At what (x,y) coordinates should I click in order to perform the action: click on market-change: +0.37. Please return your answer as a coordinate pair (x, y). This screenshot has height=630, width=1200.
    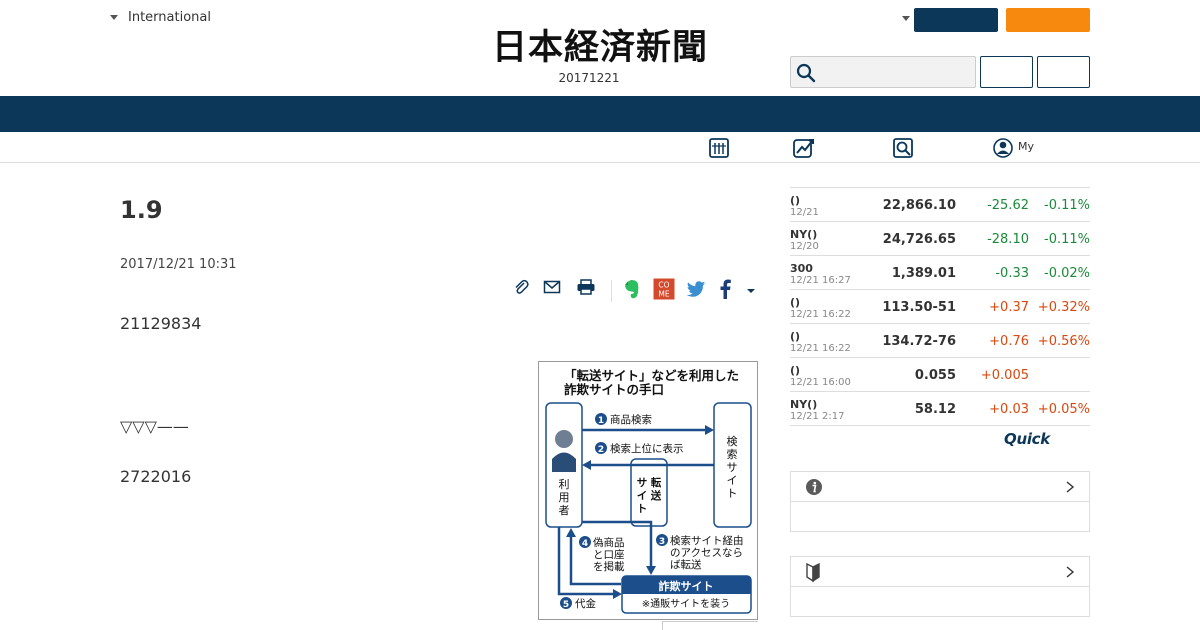
    Looking at the image, I should click on (1009, 307).